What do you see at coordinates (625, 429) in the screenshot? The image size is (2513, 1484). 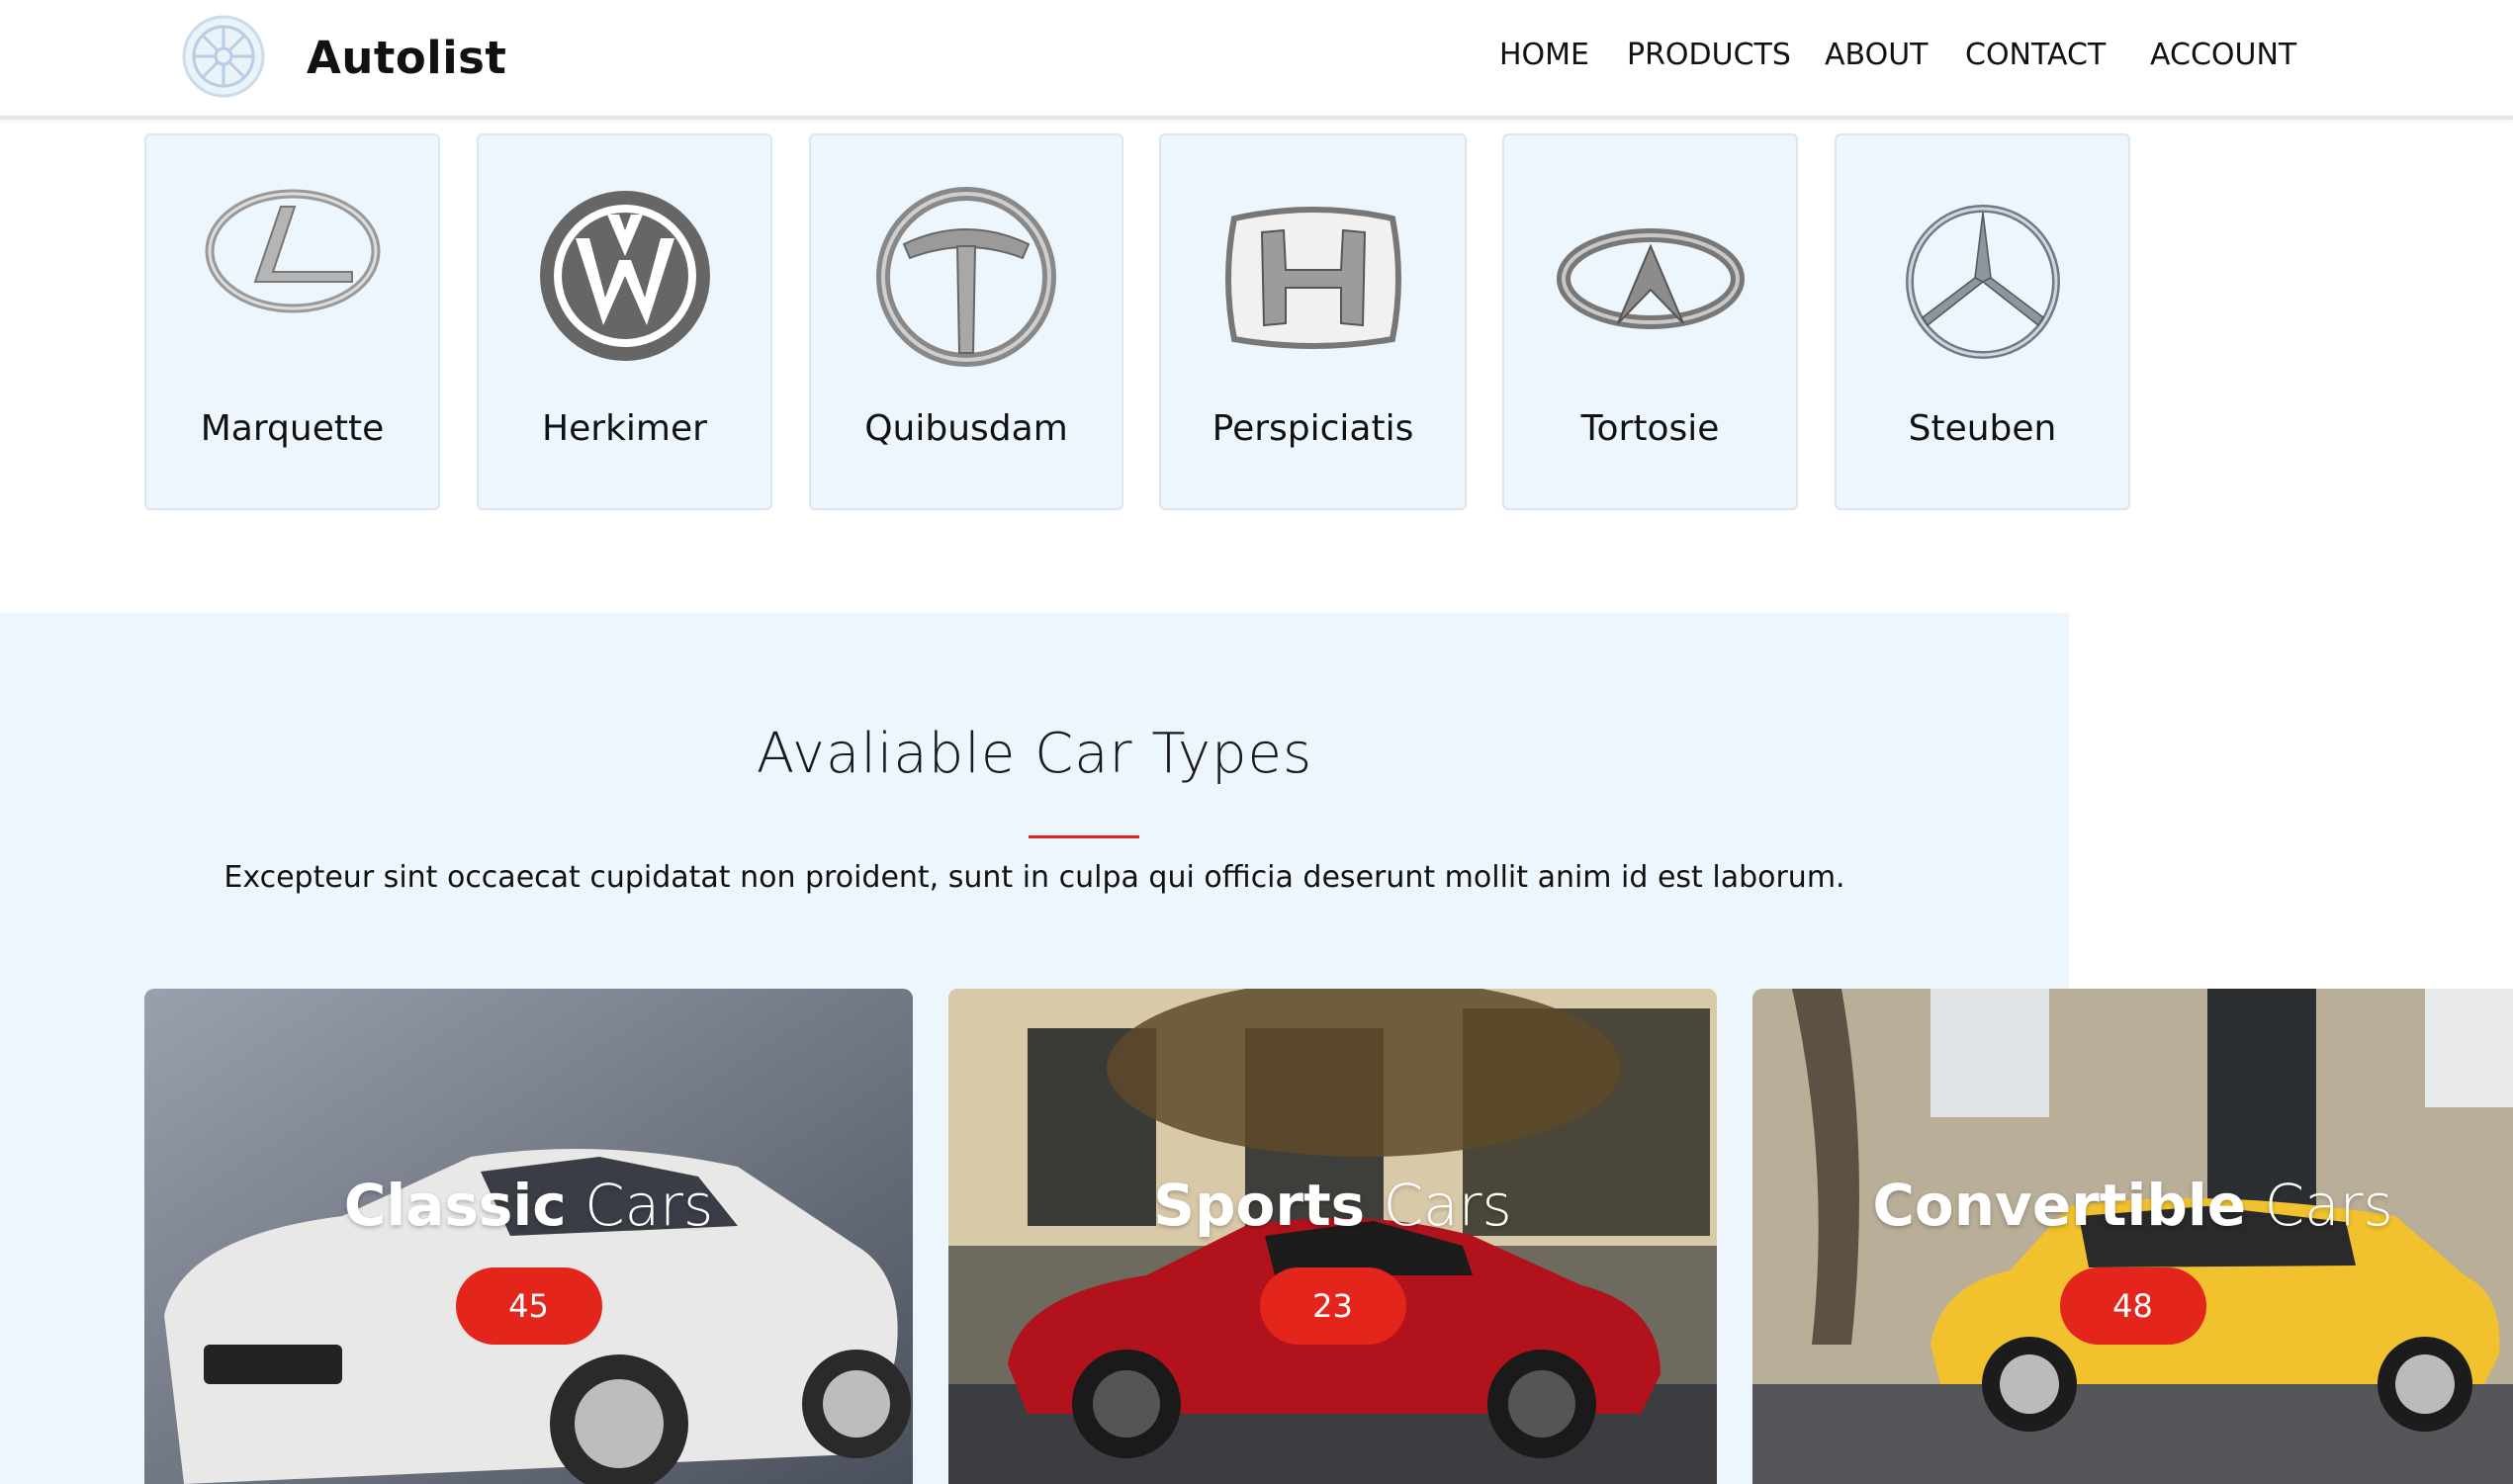 I see `brand-name: Herkimer` at bounding box center [625, 429].